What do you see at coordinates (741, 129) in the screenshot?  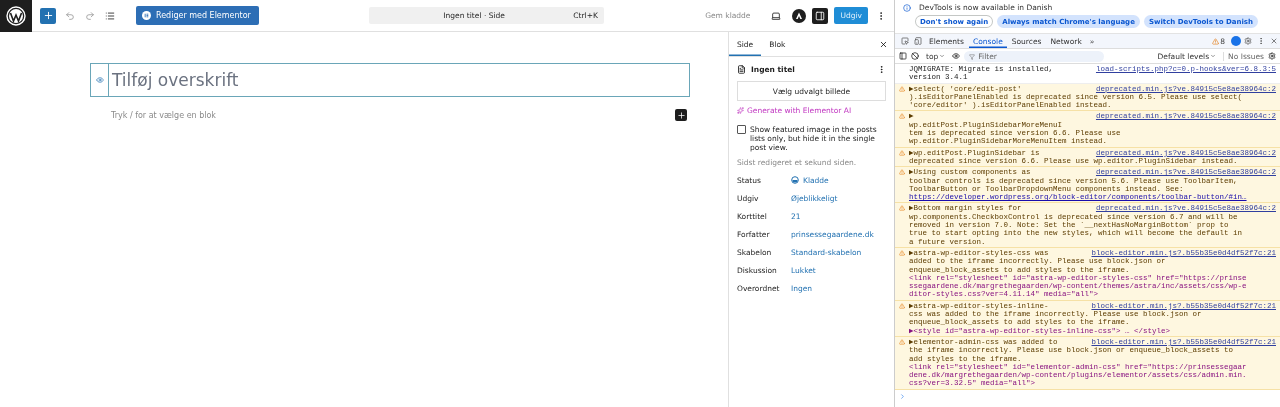 I see `checkbox` at bounding box center [741, 129].